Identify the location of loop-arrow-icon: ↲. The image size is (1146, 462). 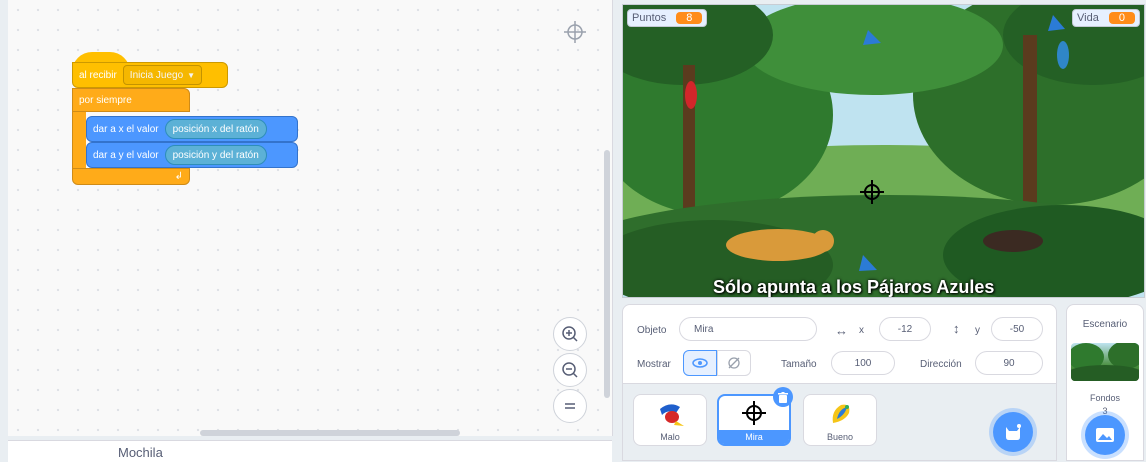
(178, 176).